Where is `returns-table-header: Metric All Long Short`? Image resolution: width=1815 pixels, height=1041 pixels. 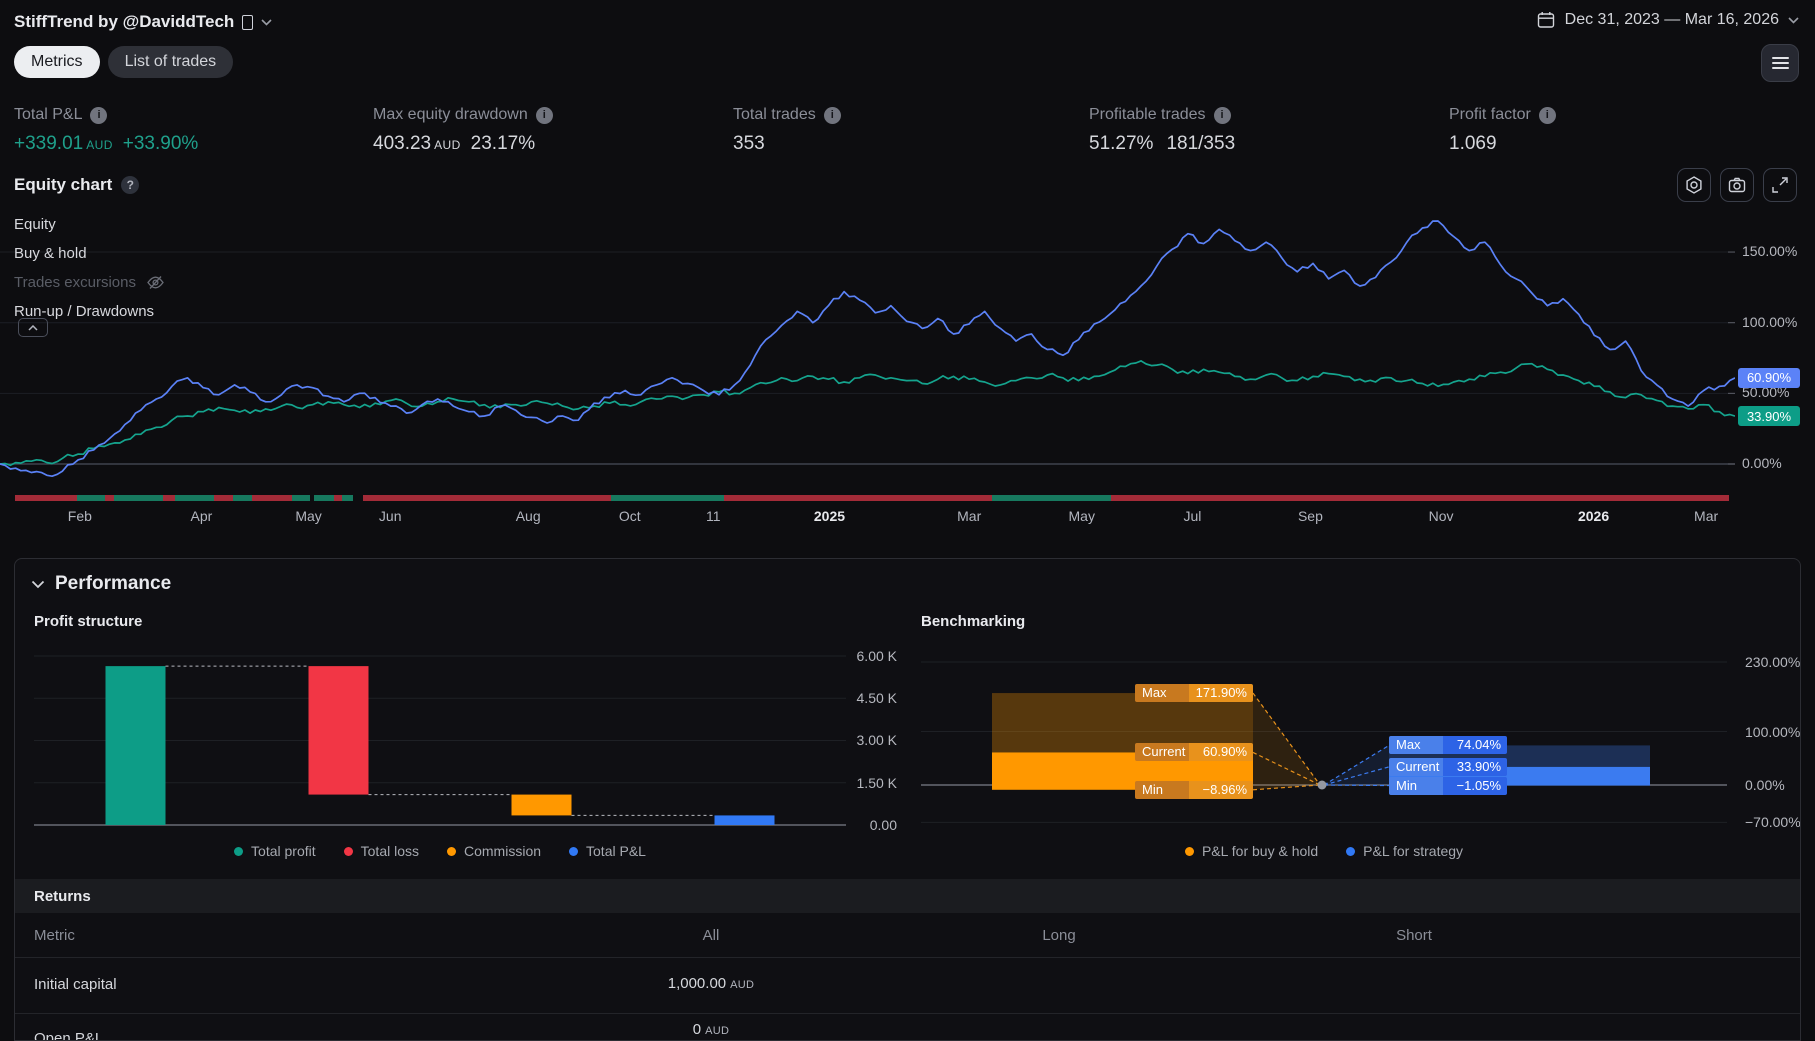 returns-table-header: Metric All Long Short is located at coordinates (907, 938).